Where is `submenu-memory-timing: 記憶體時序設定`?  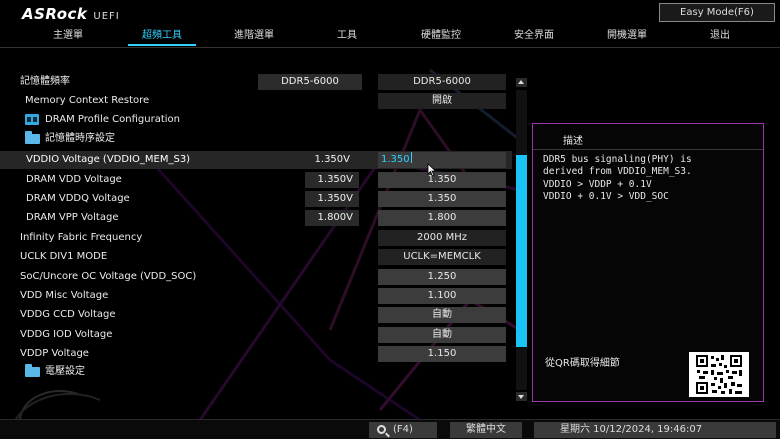
submenu-memory-timing: 記憶體時序設定 is located at coordinates (256, 139).